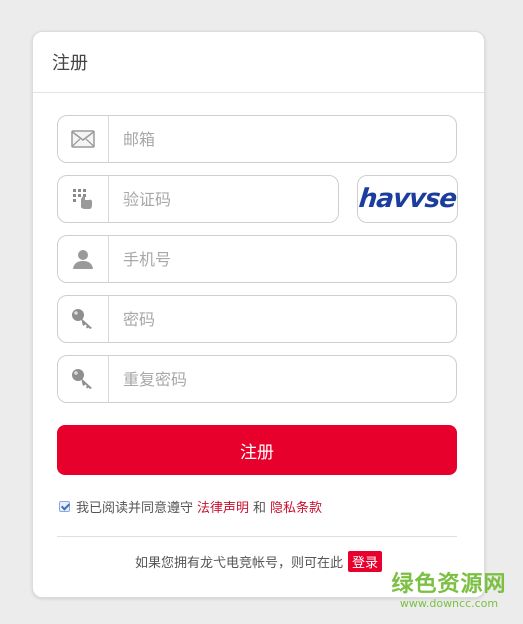  Describe the element at coordinates (282, 139) in the screenshot. I see `email-input` at that location.